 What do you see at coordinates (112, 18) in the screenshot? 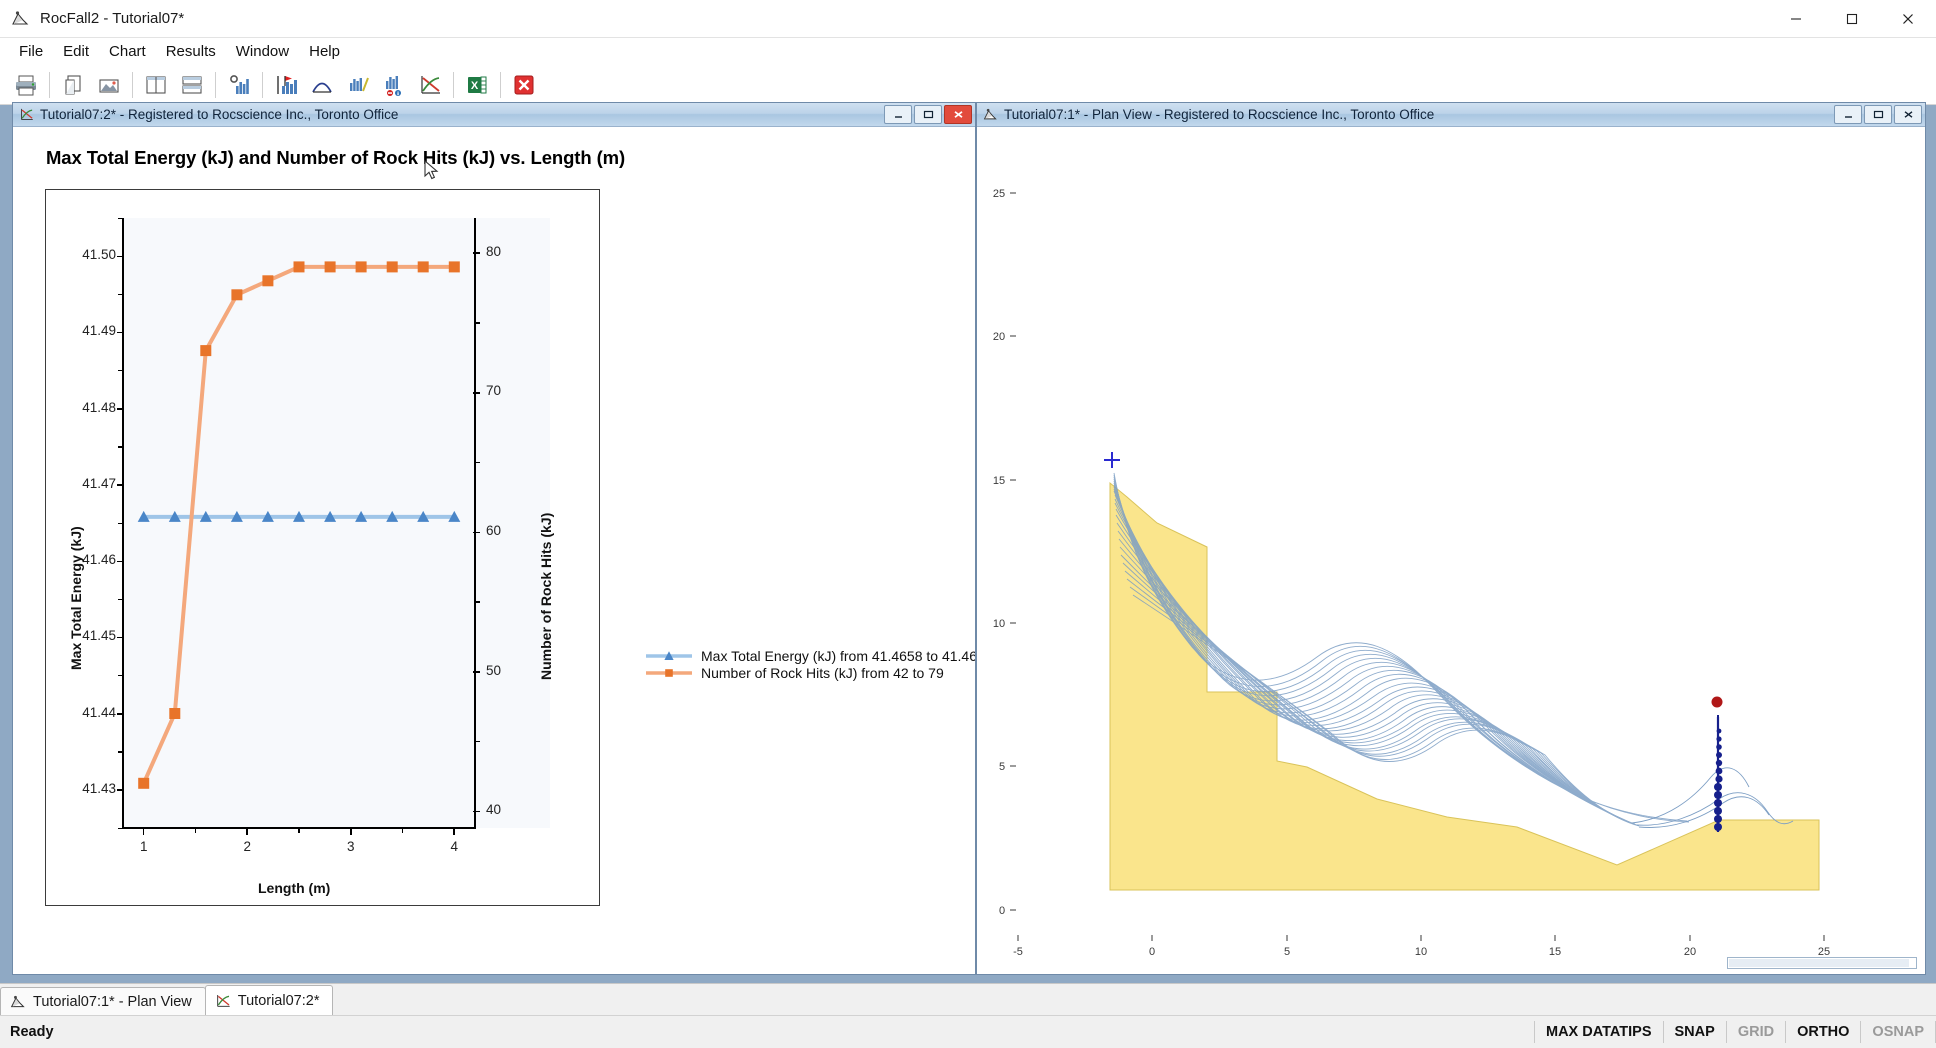
I see `window-title: RocFall2 - Tutorial07*` at bounding box center [112, 18].